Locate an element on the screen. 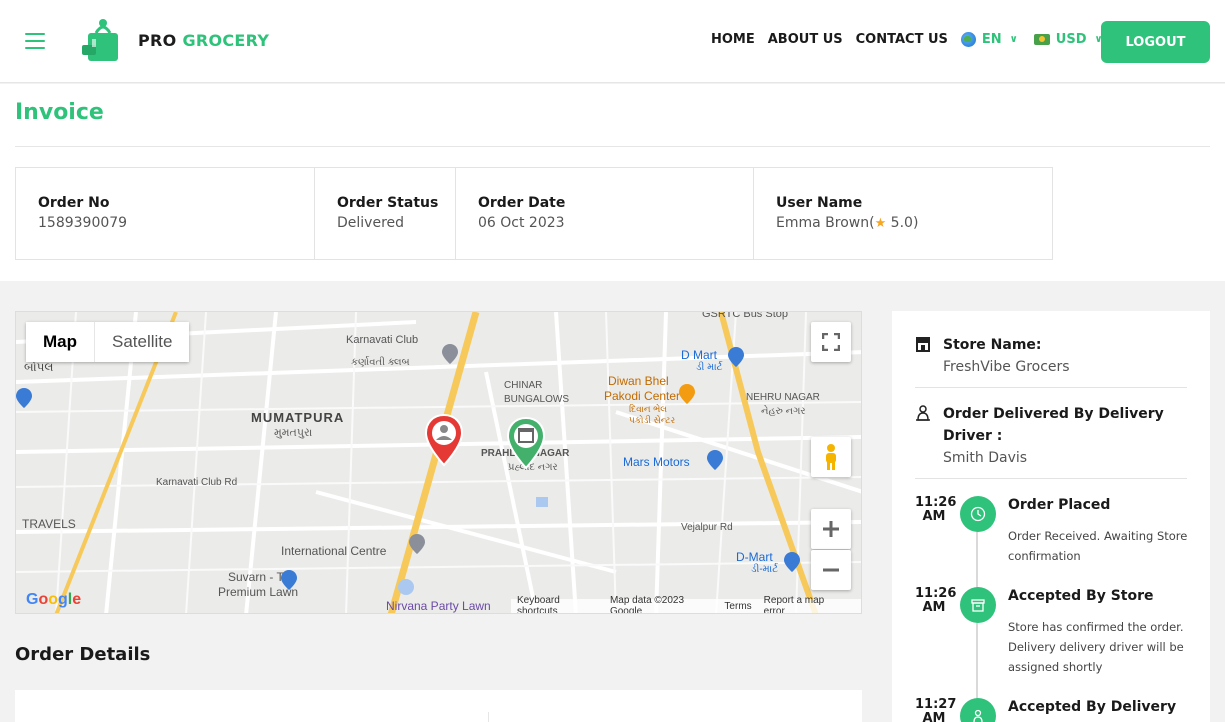 This screenshot has width=1225, height=722. order-details-box is located at coordinates (438, 706).